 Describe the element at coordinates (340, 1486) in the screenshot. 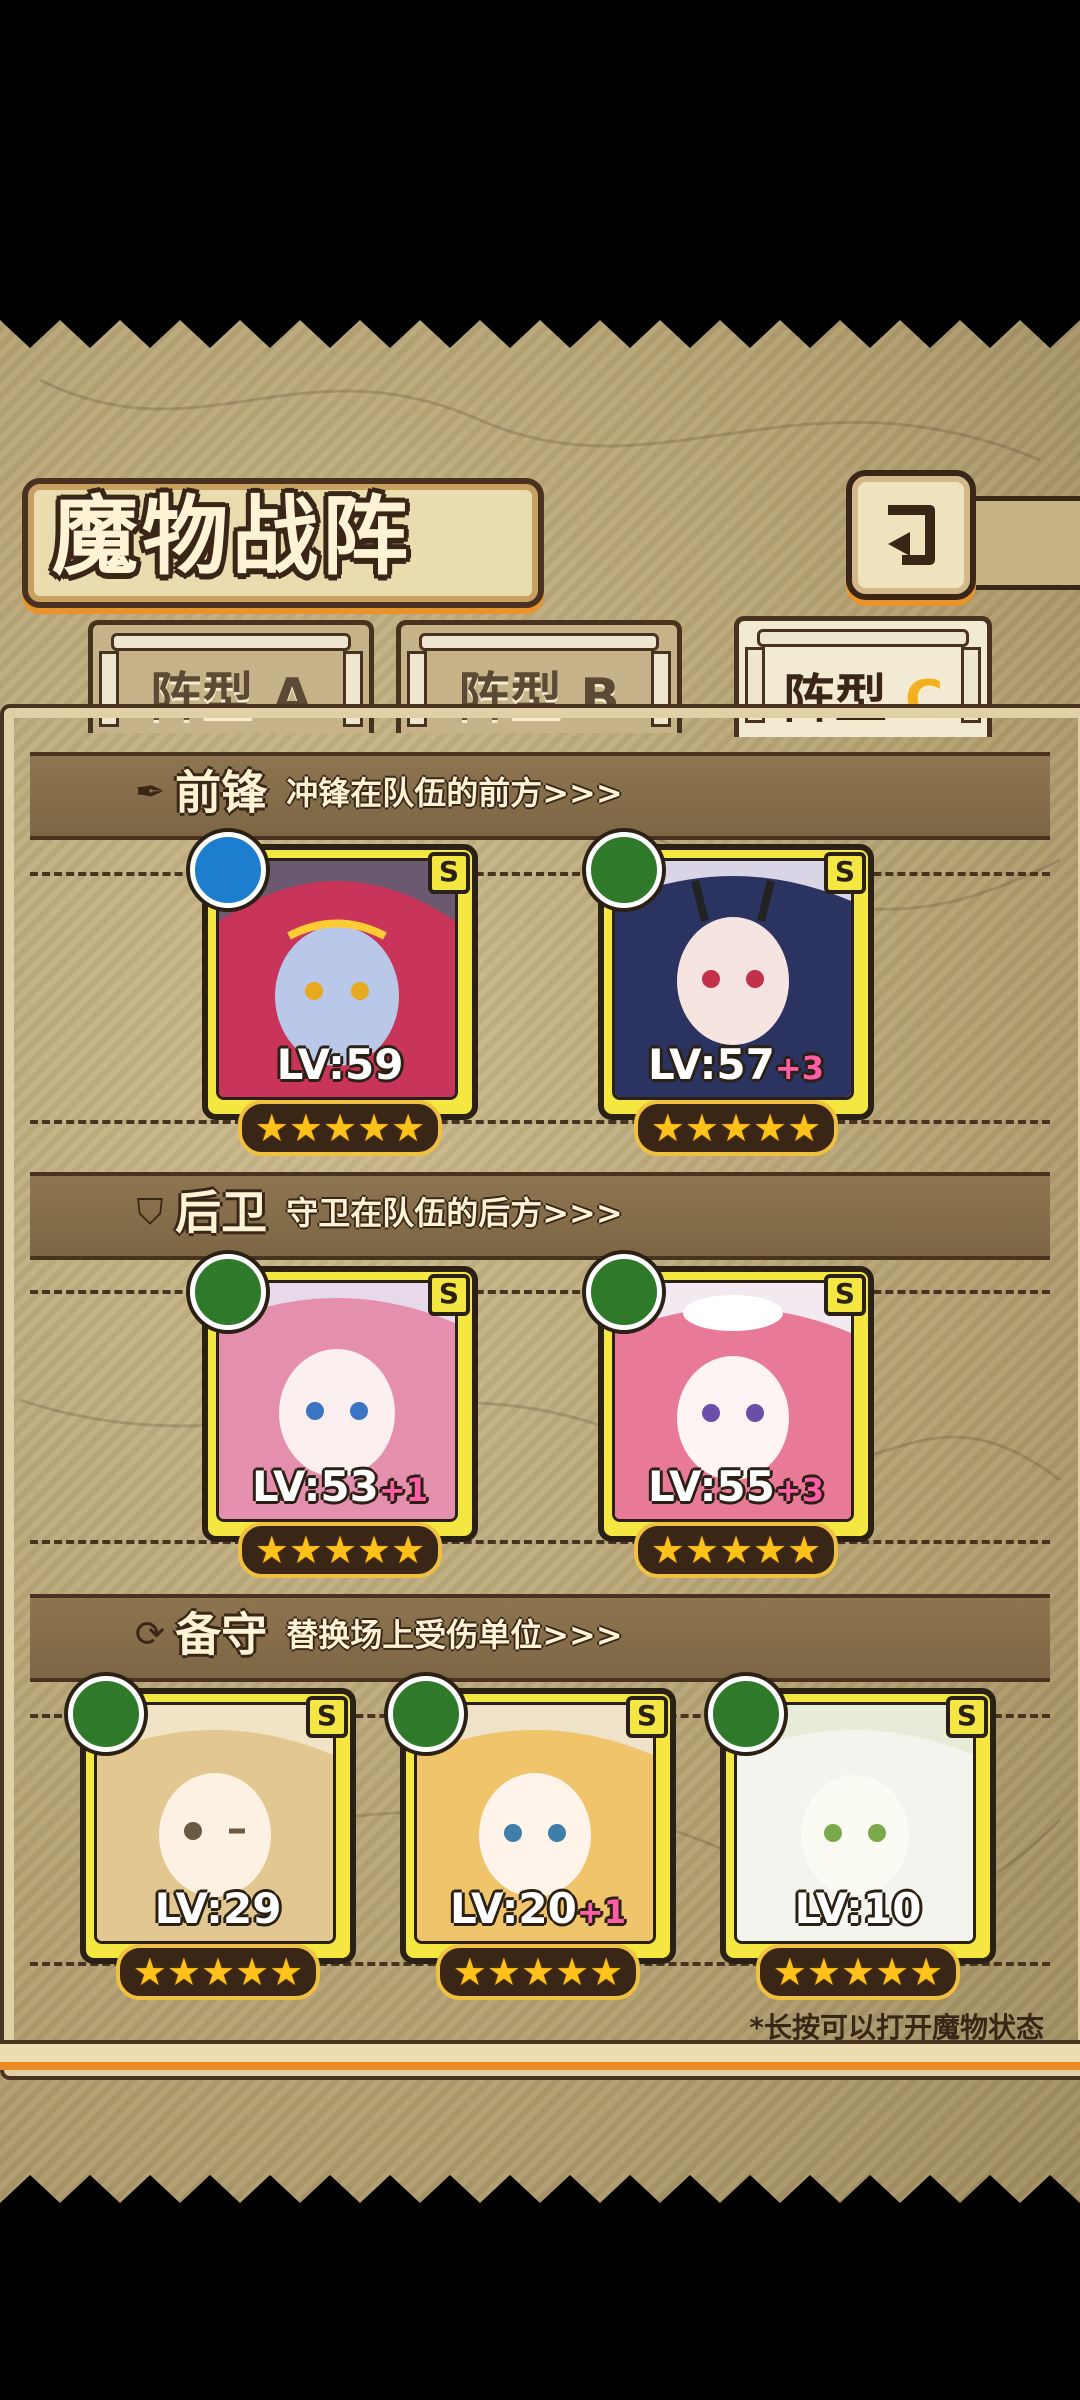

I see `unit-level: LV:53+1` at that location.